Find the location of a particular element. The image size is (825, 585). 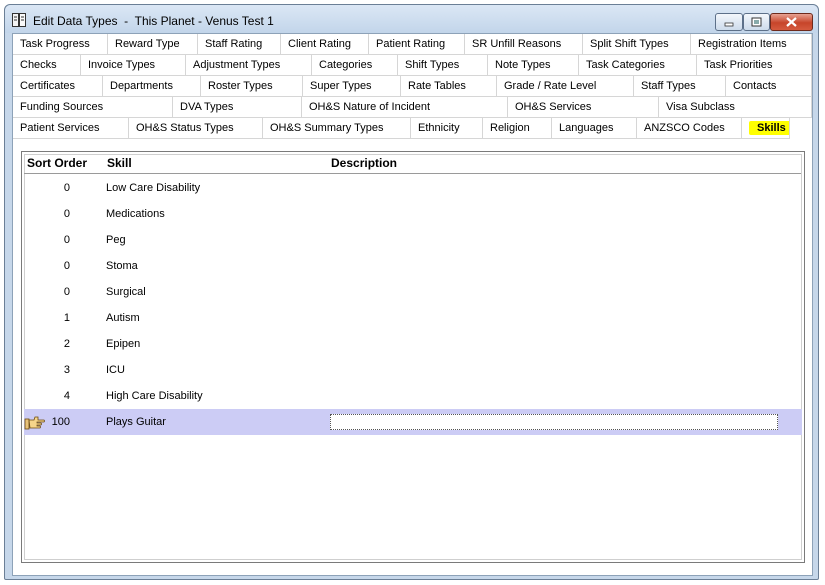

table-row: 3 ICU is located at coordinates (413, 370).